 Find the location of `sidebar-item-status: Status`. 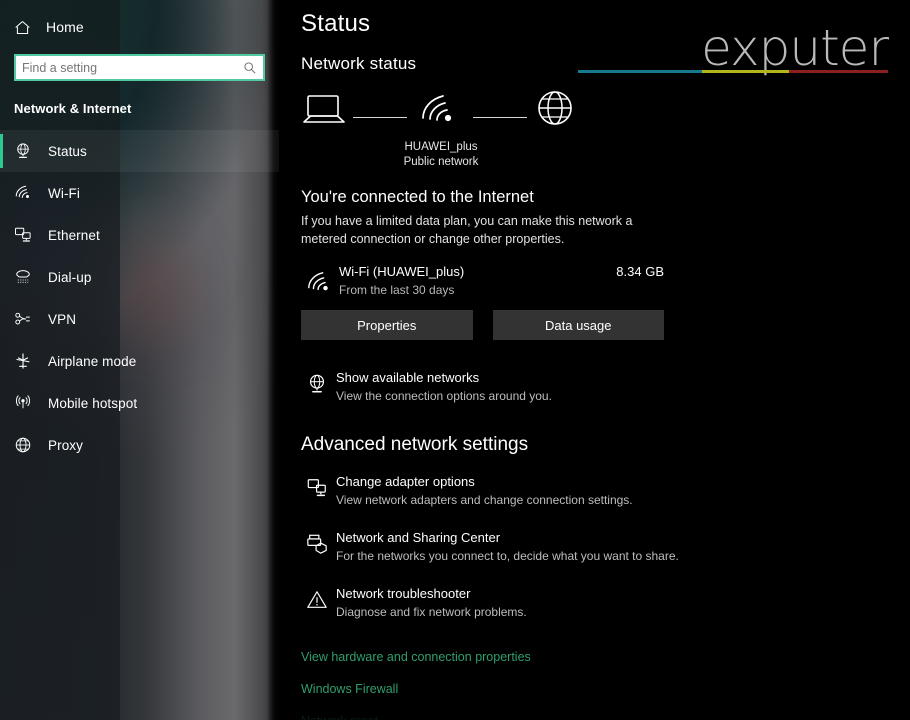

sidebar-item-status: Status is located at coordinates (139, 151).